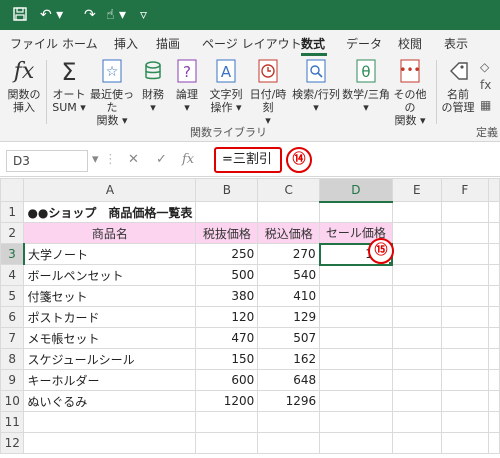 The width and height of the screenshot is (500, 458). Describe the element at coordinates (289, 254) in the screenshot. I see `cell-c3: 270` at that location.